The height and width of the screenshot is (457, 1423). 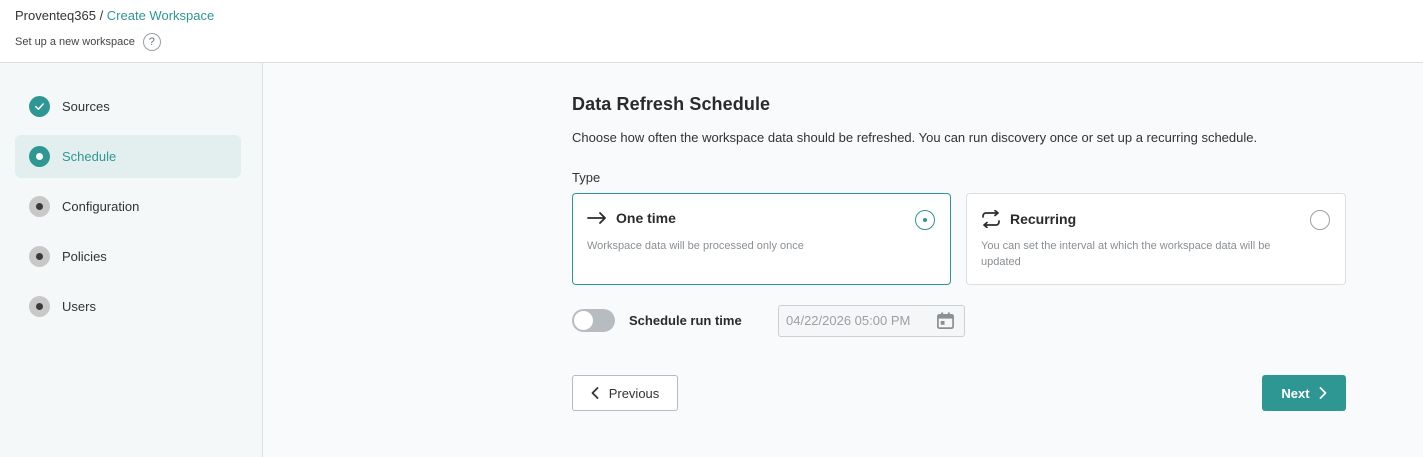 What do you see at coordinates (1295, 393) in the screenshot?
I see `next-label: Next` at bounding box center [1295, 393].